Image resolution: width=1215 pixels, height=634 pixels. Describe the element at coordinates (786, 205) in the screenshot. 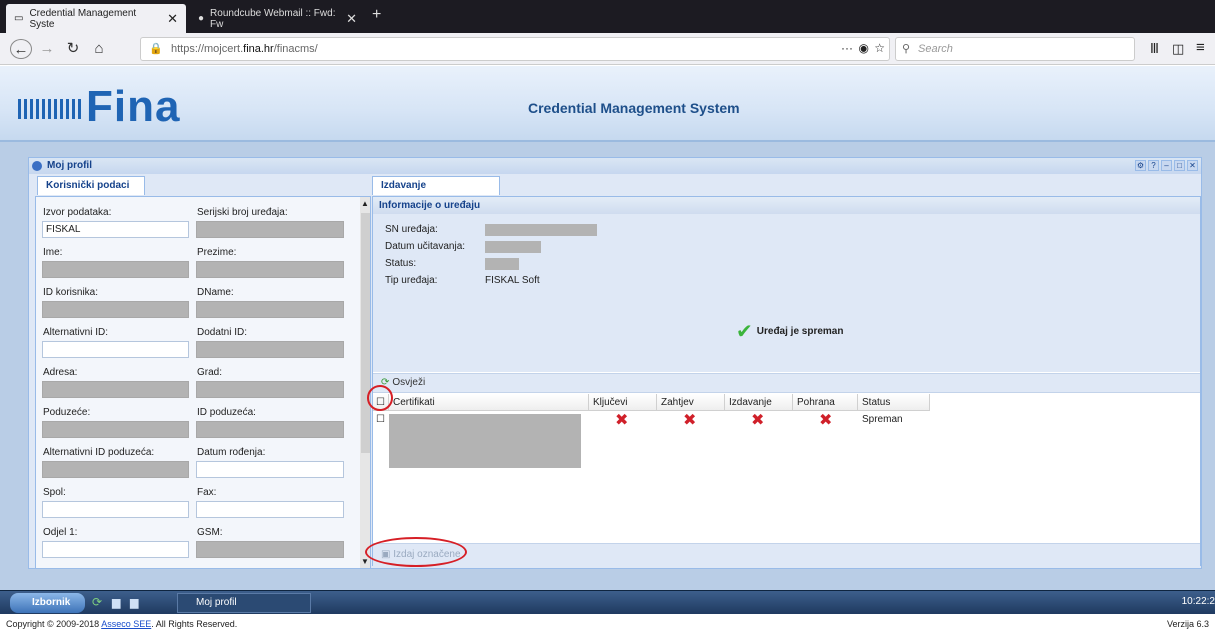

I see `device-info-header: Informacije o uređaju` at that location.